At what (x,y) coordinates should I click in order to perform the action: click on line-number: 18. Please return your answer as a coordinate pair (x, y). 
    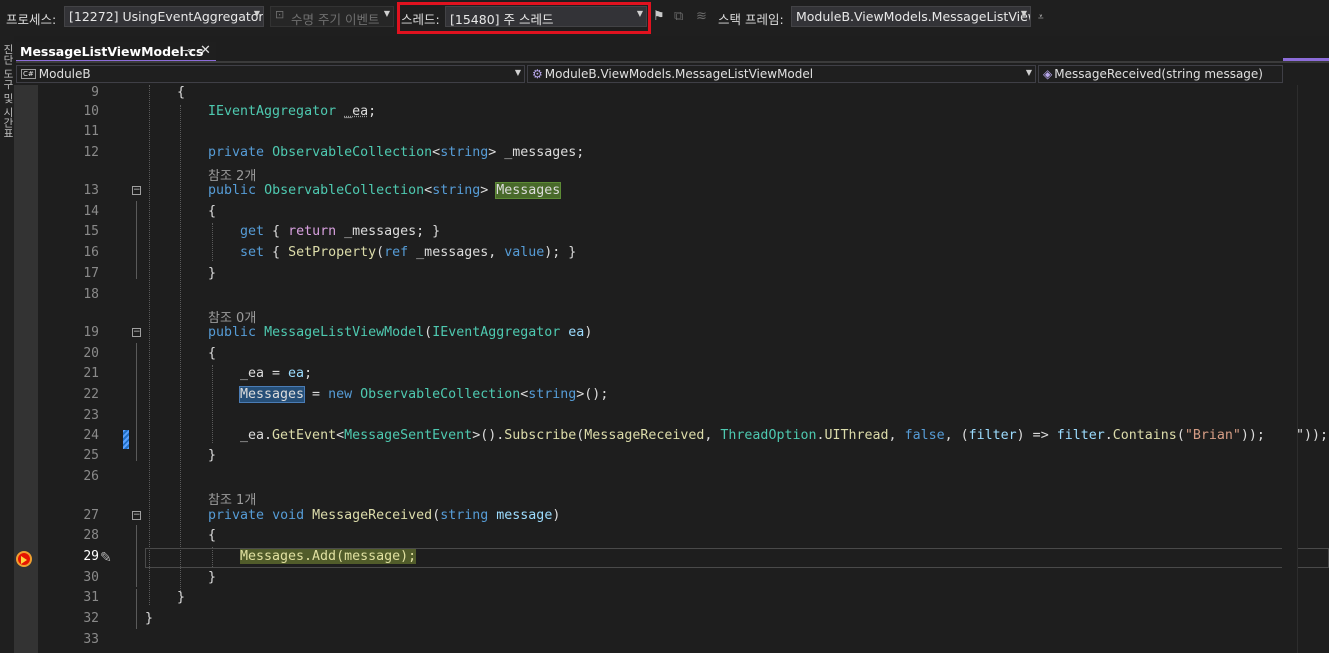
    Looking at the image, I should click on (91, 294).